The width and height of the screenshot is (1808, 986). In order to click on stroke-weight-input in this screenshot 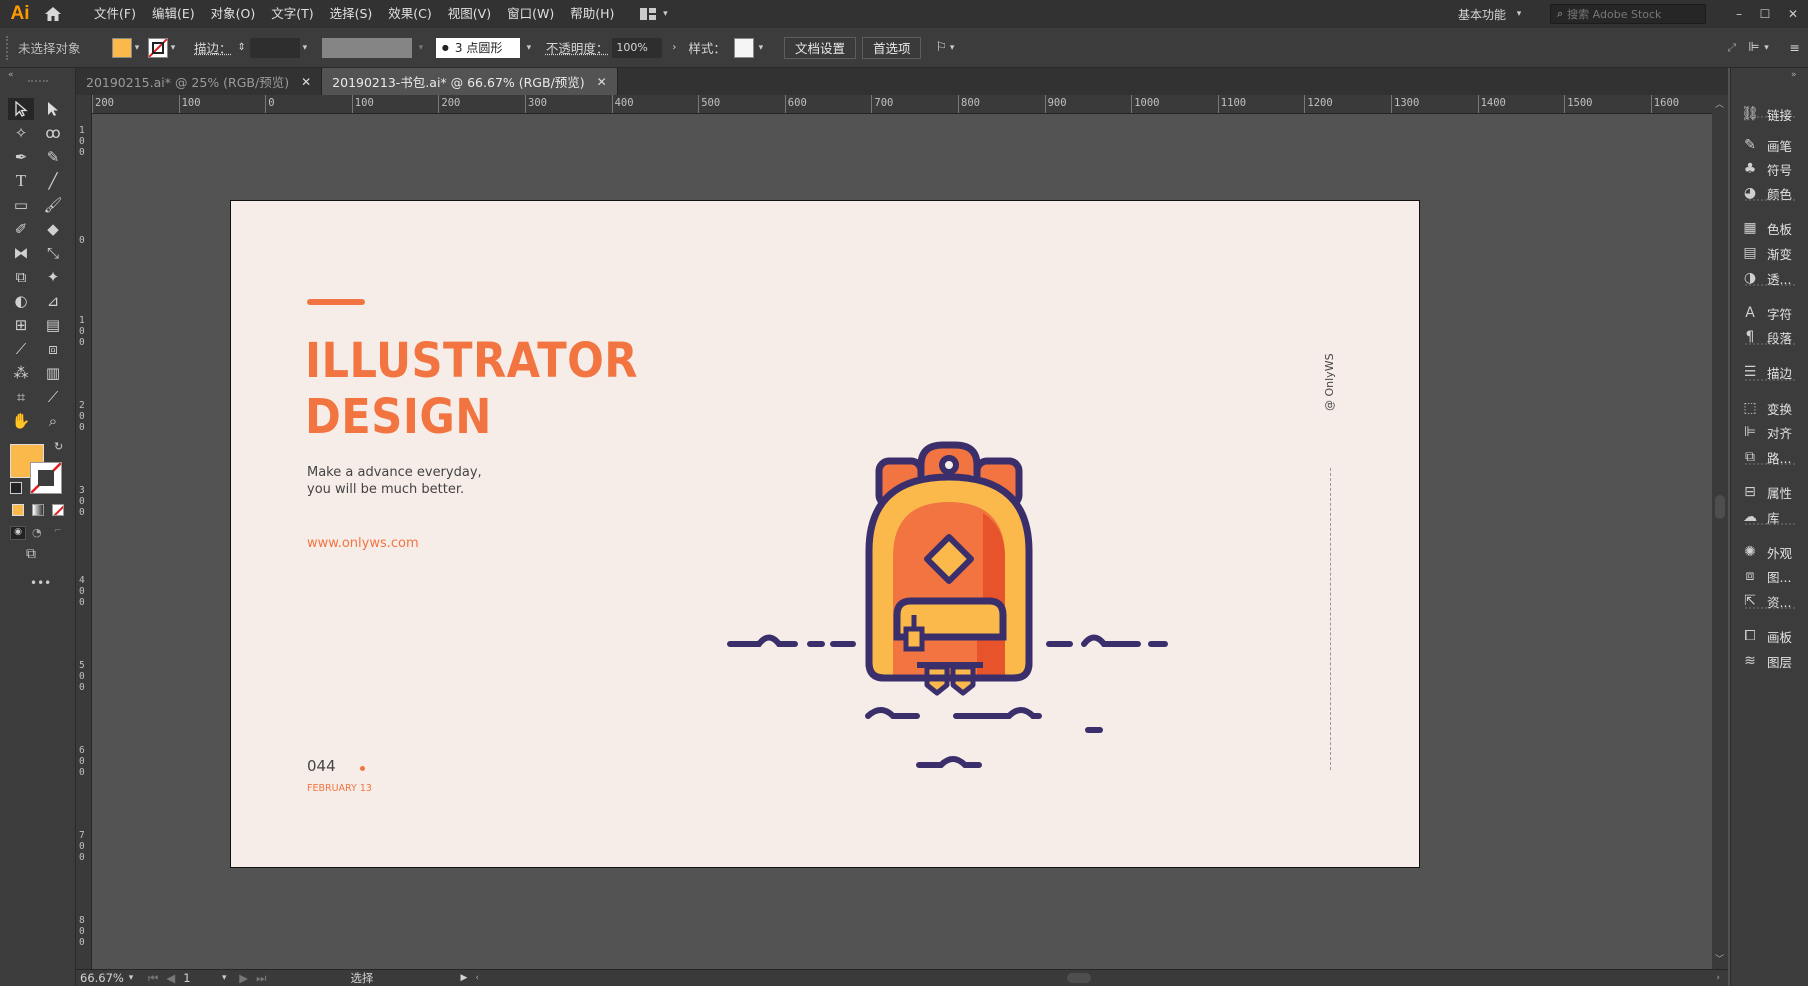, I will do `click(274, 47)`.